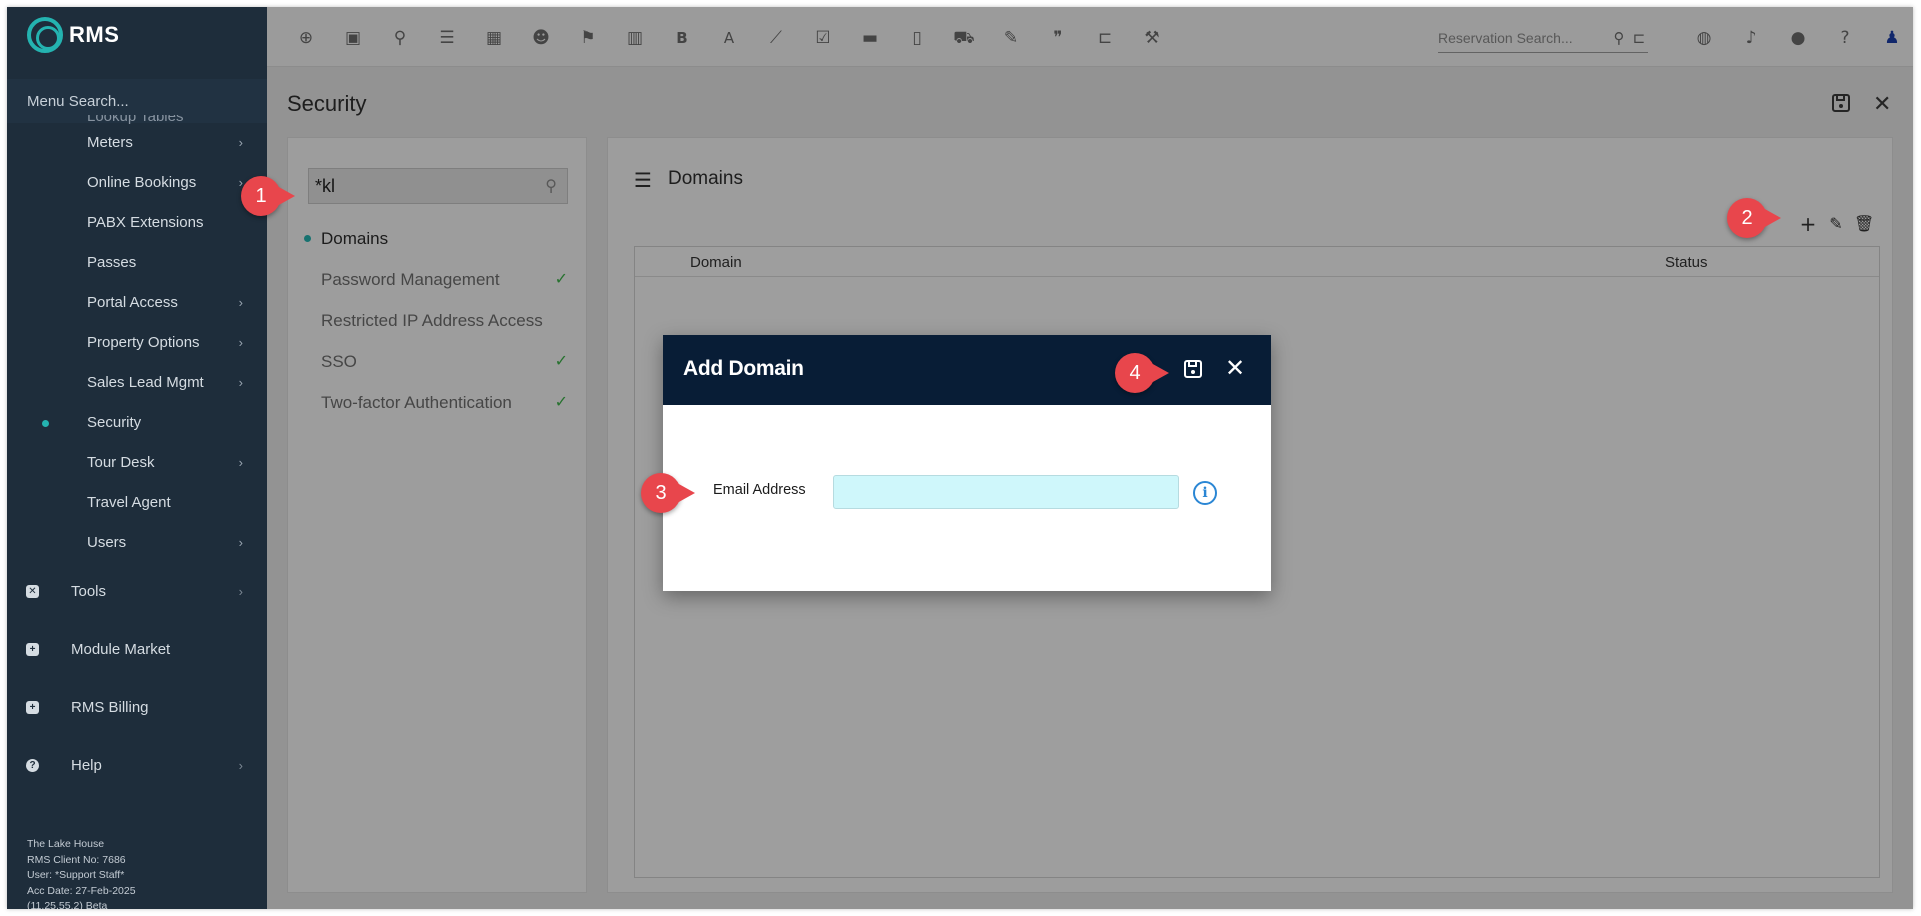  Describe the element at coordinates (1754, 218) in the screenshot. I see `callout-2: 2` at that location.